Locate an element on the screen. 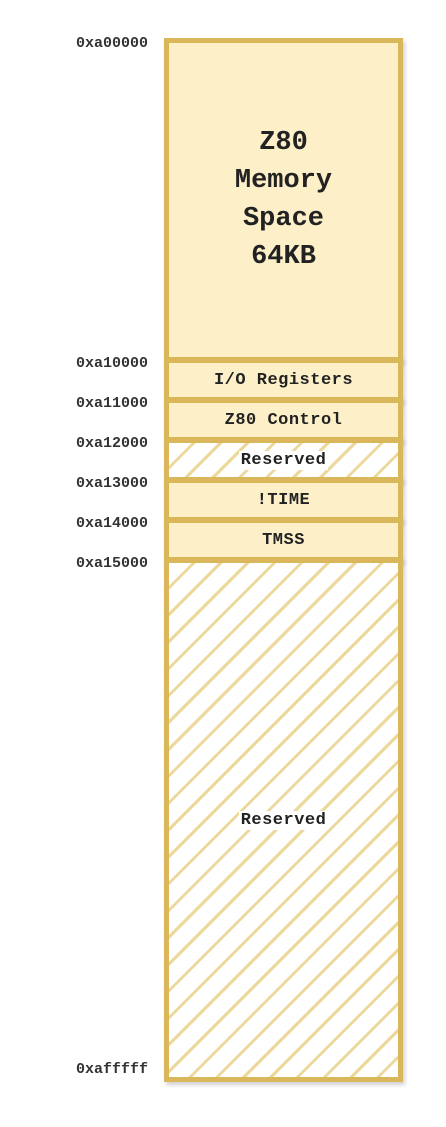  address-label-a00000: 0xa00000 is located at coordinates (111, 43).